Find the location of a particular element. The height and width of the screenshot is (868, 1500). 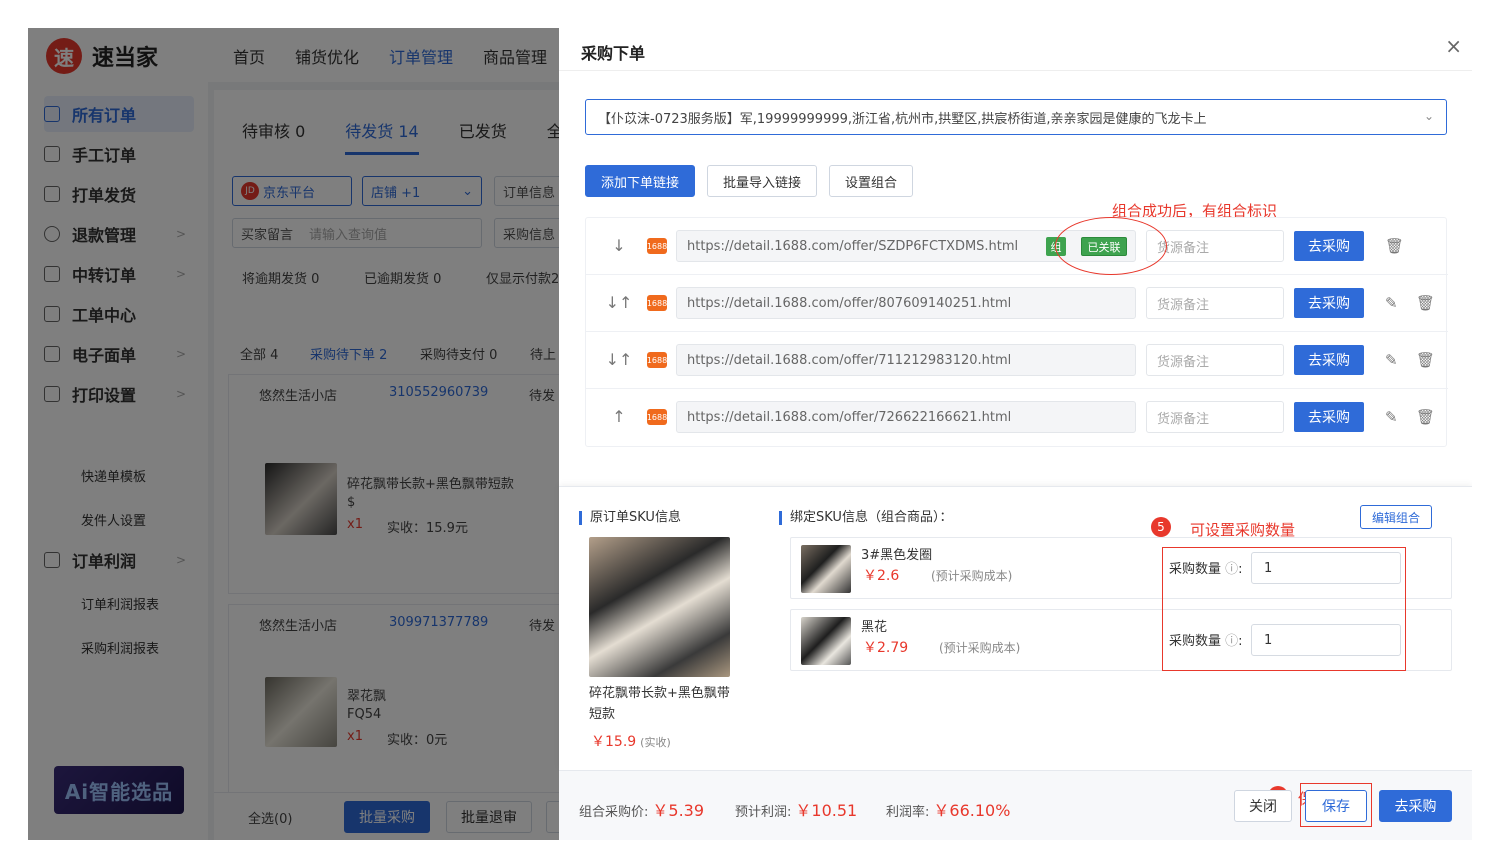

profit-margin: 利润率: ￥66.10% is located at coordinates (948, 810).